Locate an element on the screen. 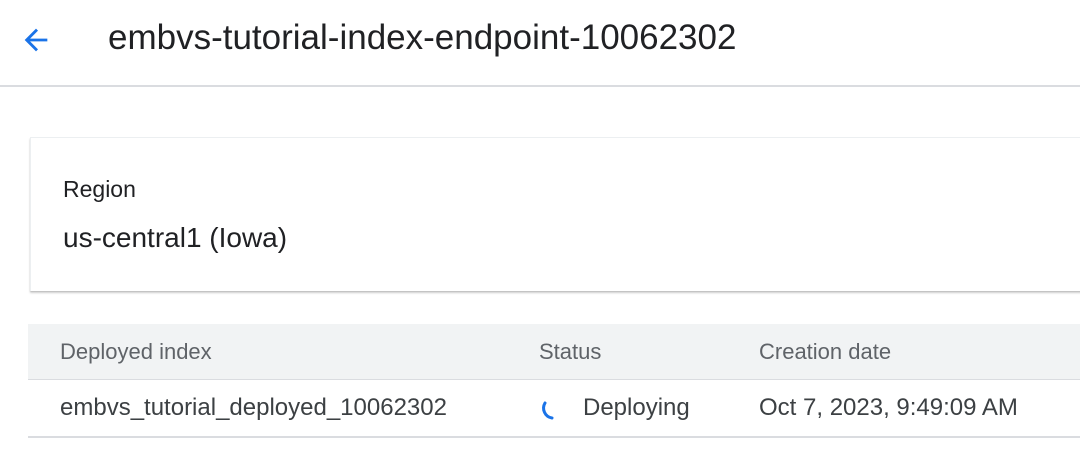 The width and height of the screenshot is (1080, 470). creation-date-cell: Oct 7, 2023, 9:49:09 AM is located at coordinates (888, 407).